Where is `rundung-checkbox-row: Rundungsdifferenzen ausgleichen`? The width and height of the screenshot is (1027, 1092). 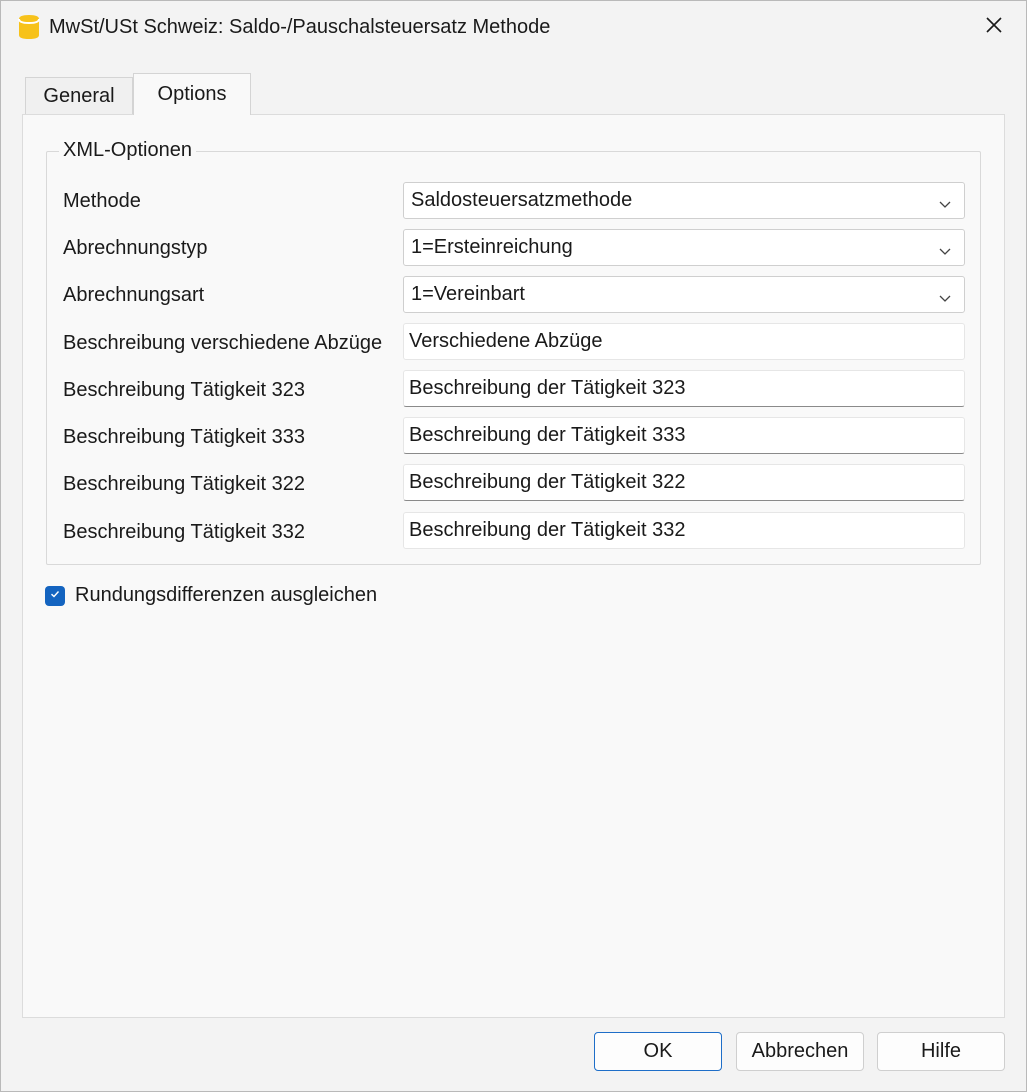 rundung-checkbox-row: Rundungsdifferenzen ausgleichen is located at coordinates (211, 595).